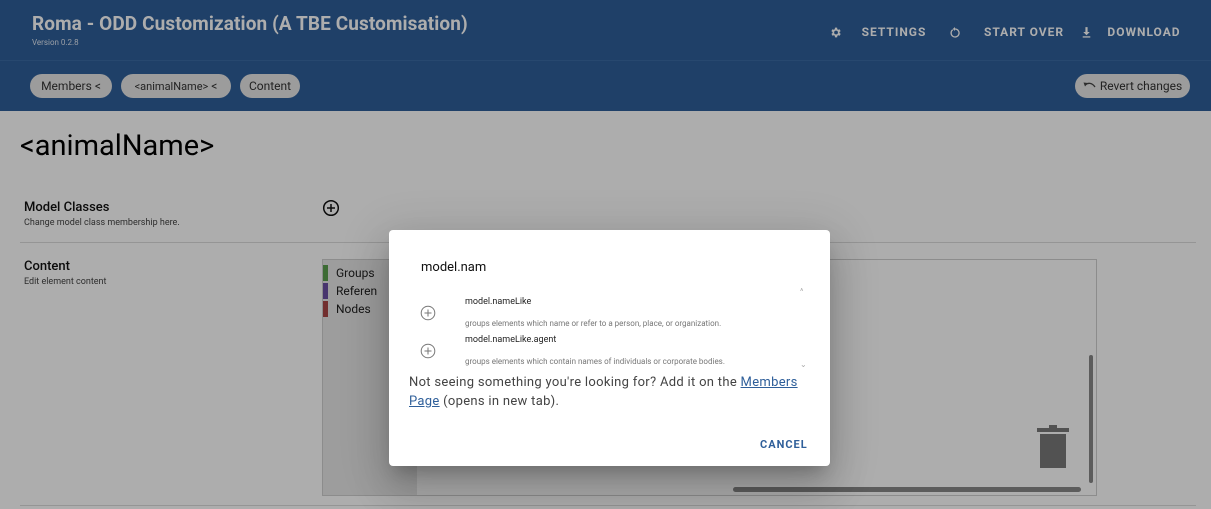 This screenshot has height=509, width=1211. What do you see at coordinates (784, 444) in the screenshot?
I see `cancel-button: CANCEL` at bounding box center [784, 444].